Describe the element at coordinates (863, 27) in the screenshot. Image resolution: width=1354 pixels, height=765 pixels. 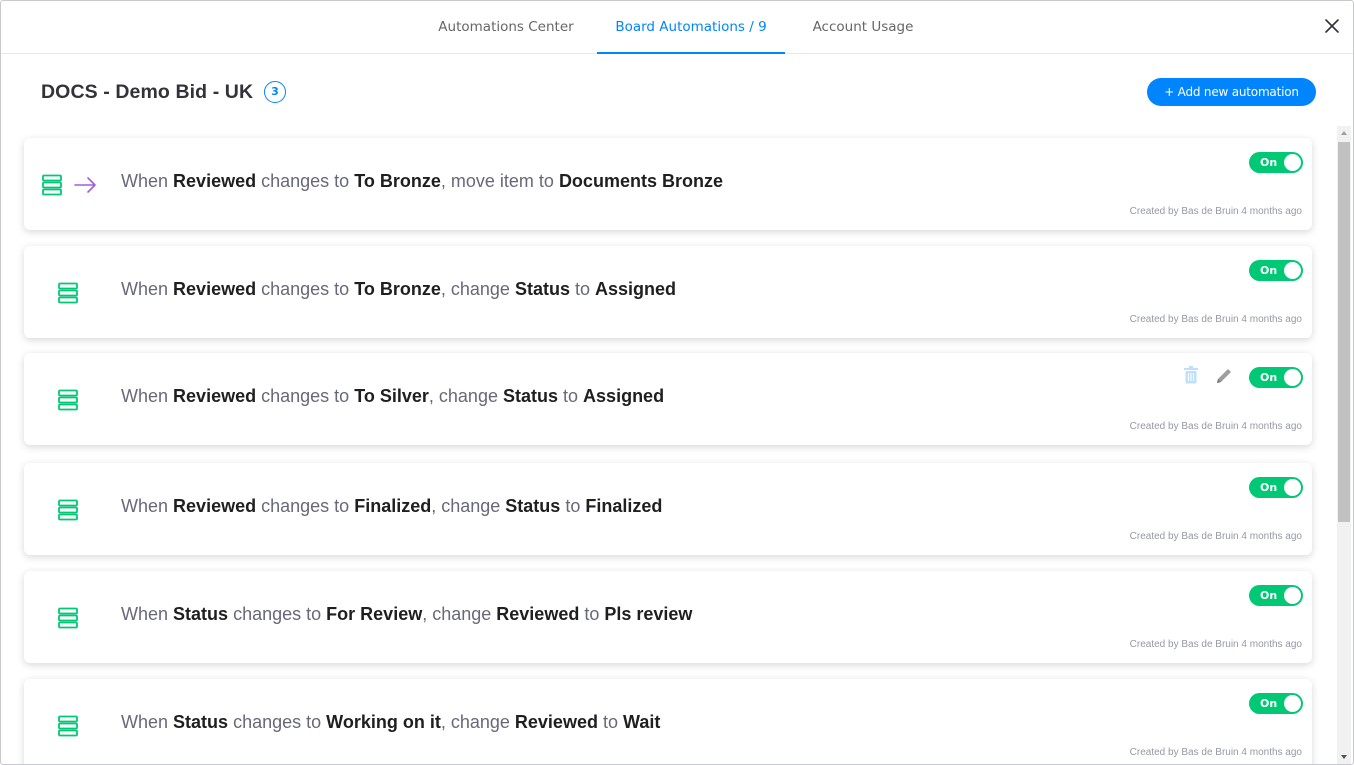
I see `tab-account-usage: Account Usage` at that location.